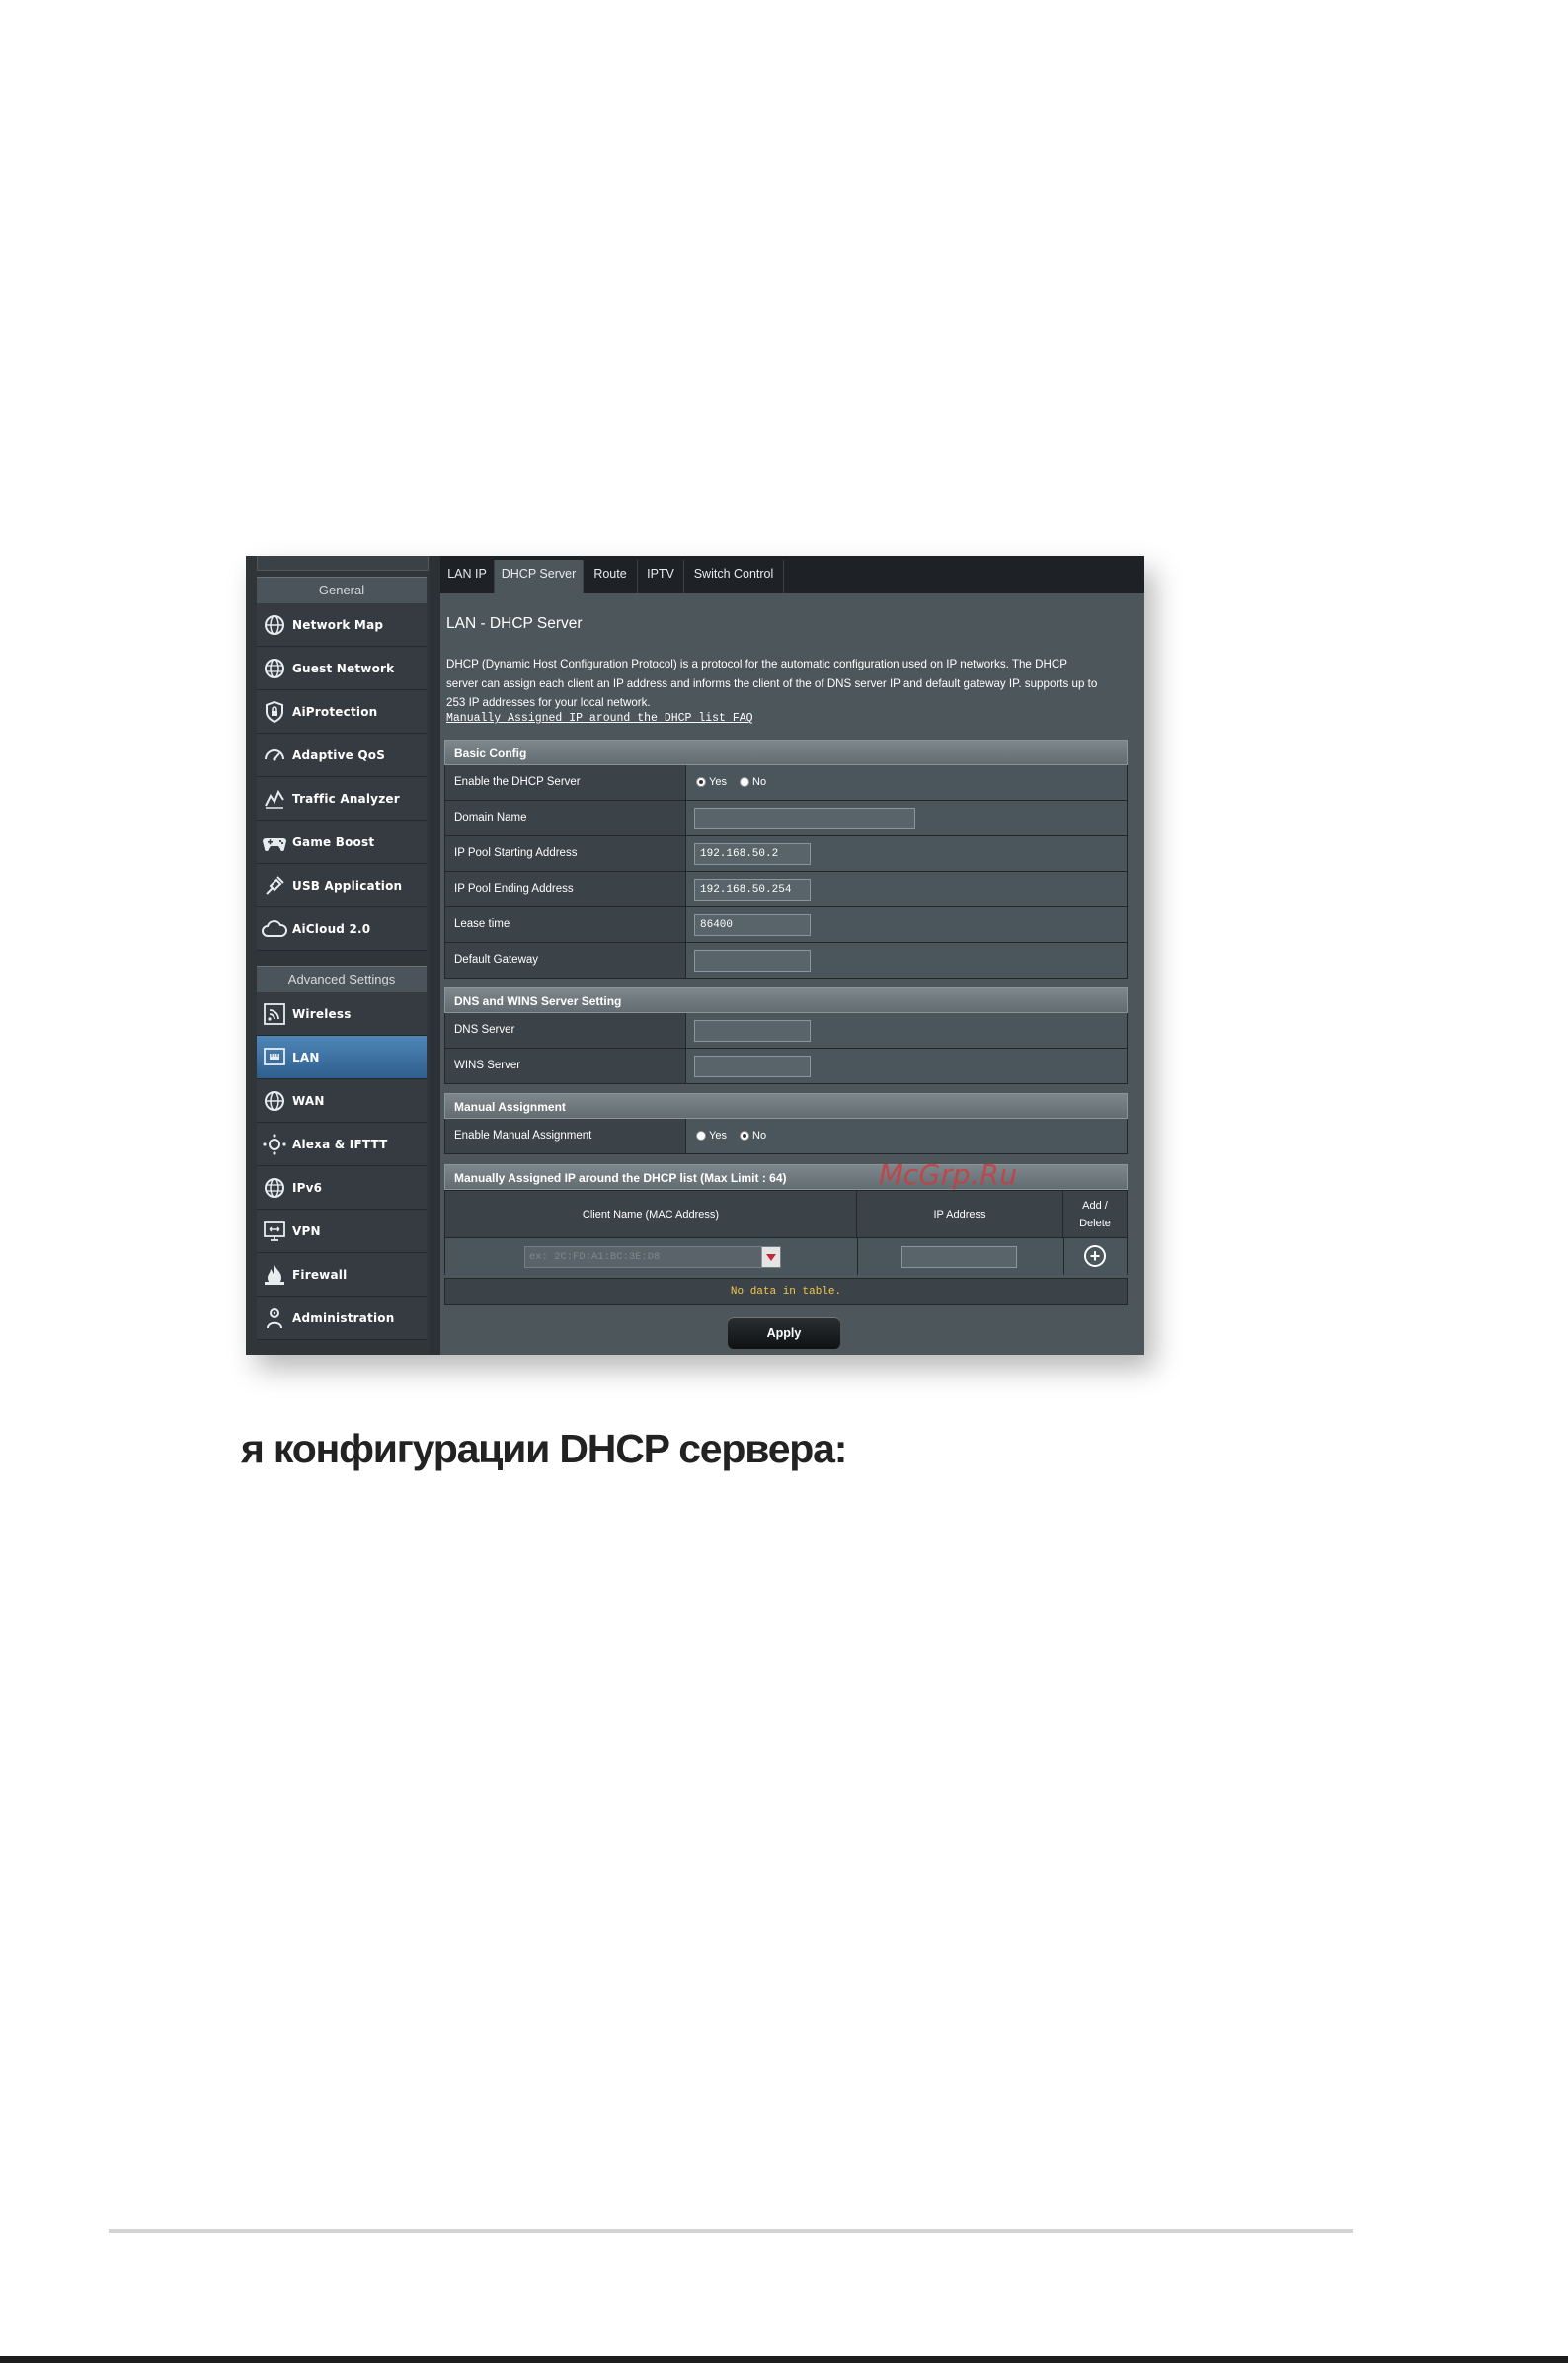 The image size is (1568, 2363). I want to click on globe-network-icon, so click(274, 668).